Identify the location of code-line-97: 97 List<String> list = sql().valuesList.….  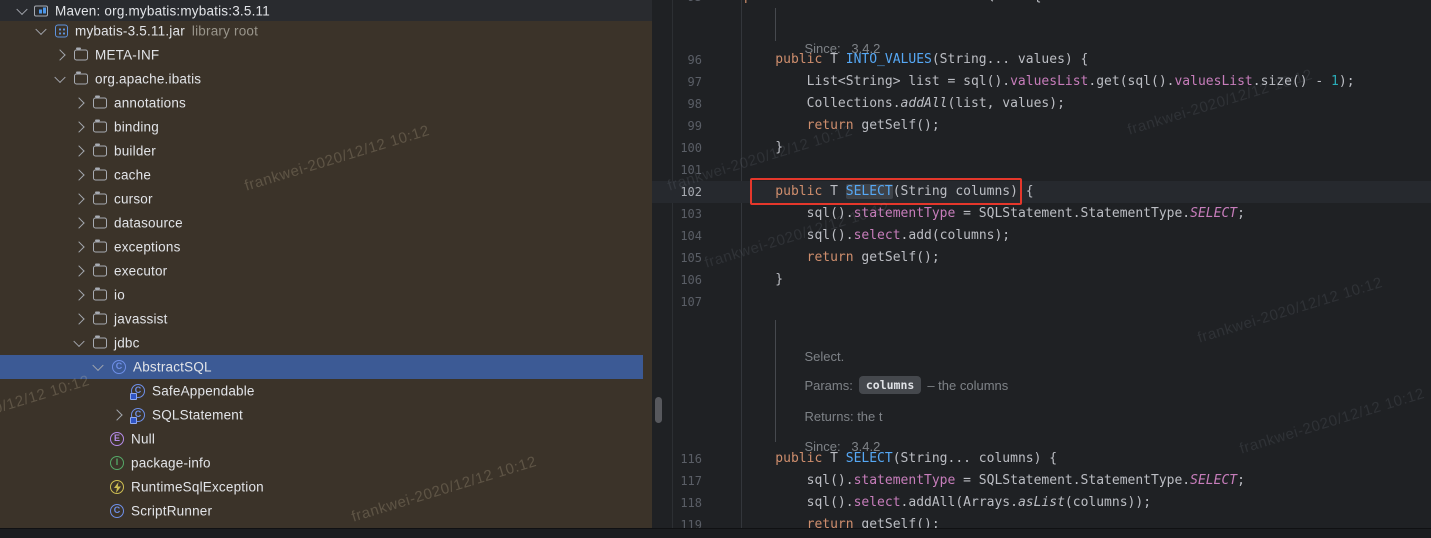
(1041, 82).